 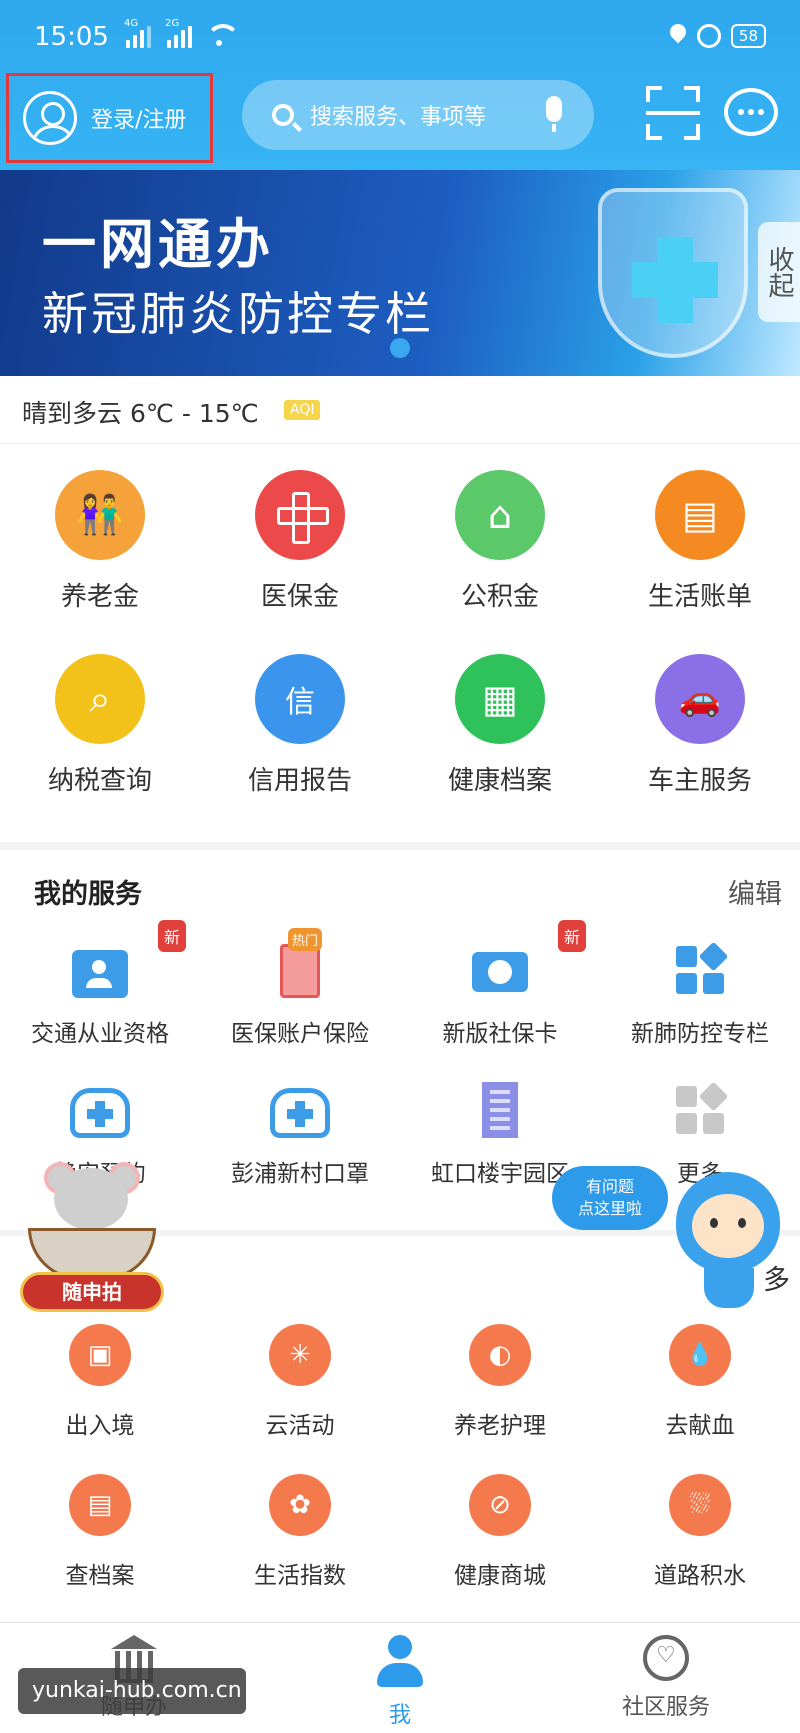 I want to click on signal-2g-icon: 2G, so click(x=178, y=33).